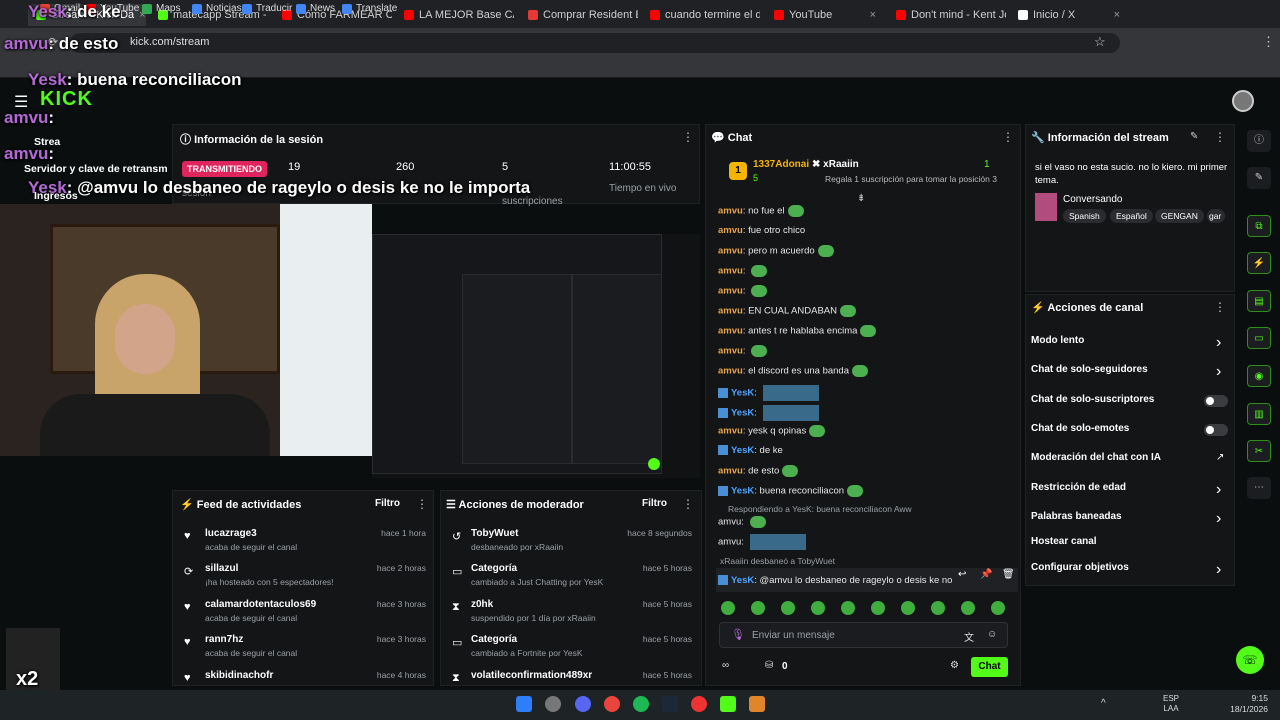  What do you see at coordinates (1268, 42) in the screenshot?
I see `menu-icon: ⋮` at bounding box center [1268, 42].